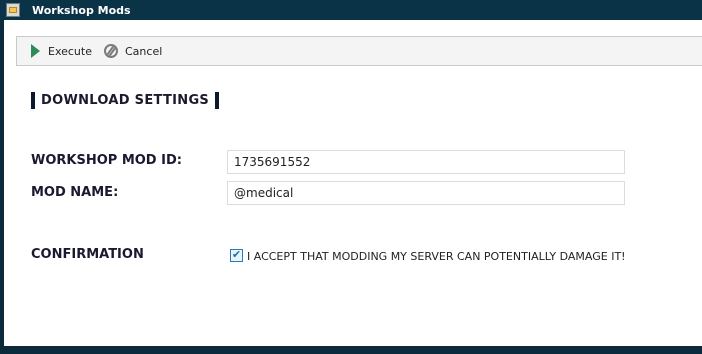  Describe the element at coordinates (351, 10) in the screenshot. I see `title-bar: Workshop Mods` at that location.